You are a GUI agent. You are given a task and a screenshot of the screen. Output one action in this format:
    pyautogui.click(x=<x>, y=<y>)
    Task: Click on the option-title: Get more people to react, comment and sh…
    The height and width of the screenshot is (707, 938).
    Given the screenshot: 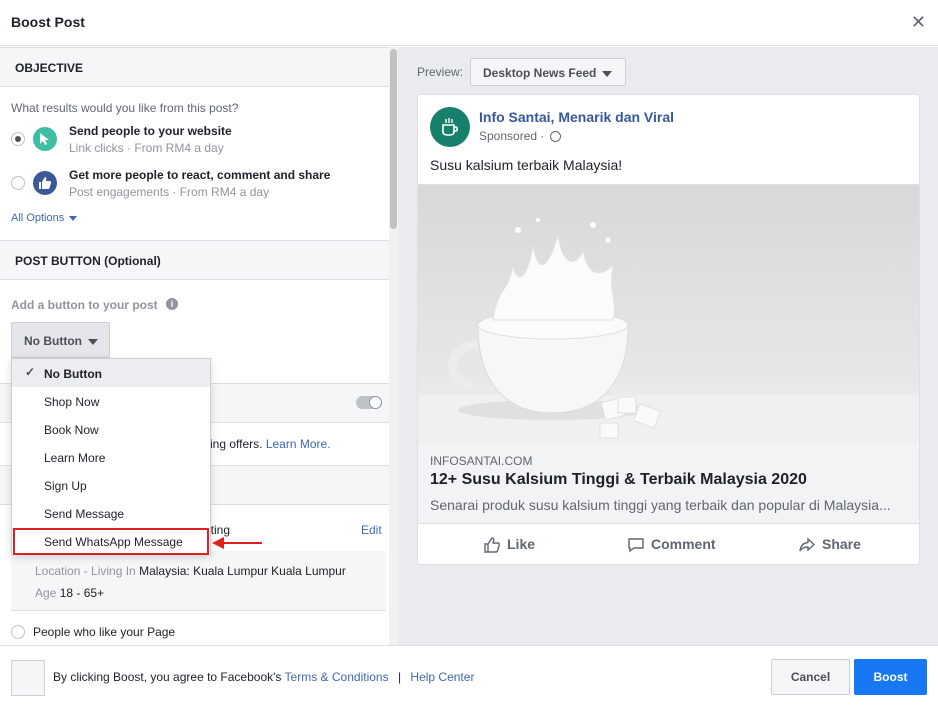 What is the action you would take?
    pyautogui.click(x=200, y=175)
    